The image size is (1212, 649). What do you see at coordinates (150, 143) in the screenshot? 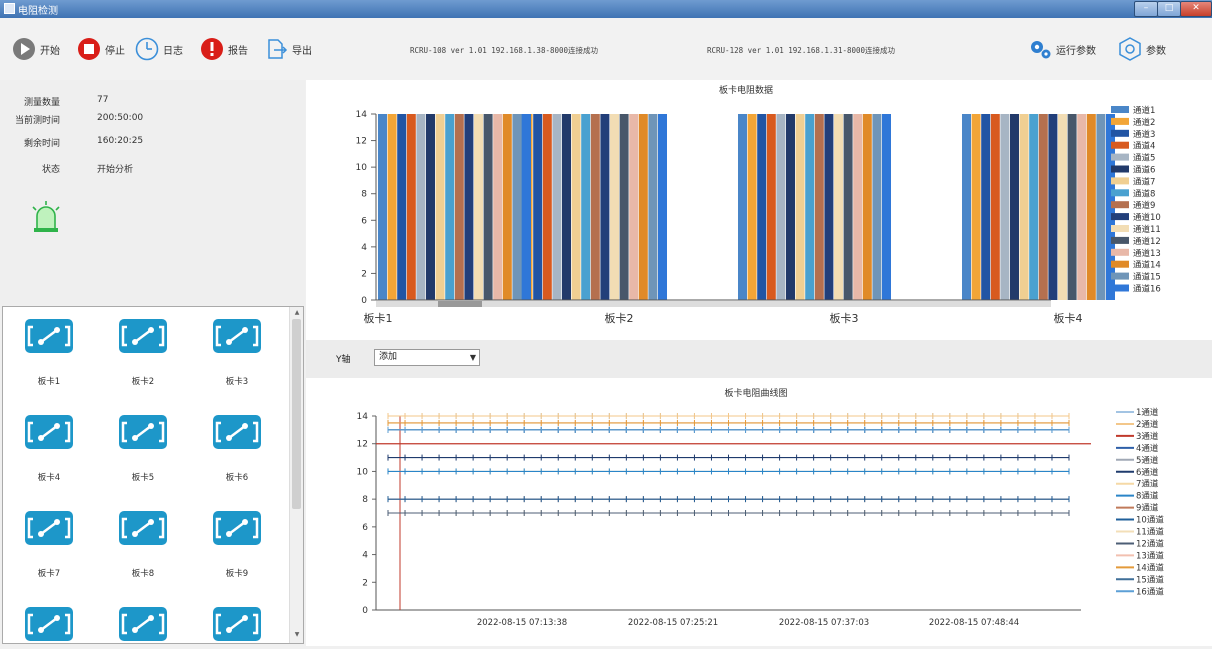
I see `info-row: 剩余时间 160:20:25` at bounding box center [150, 143].